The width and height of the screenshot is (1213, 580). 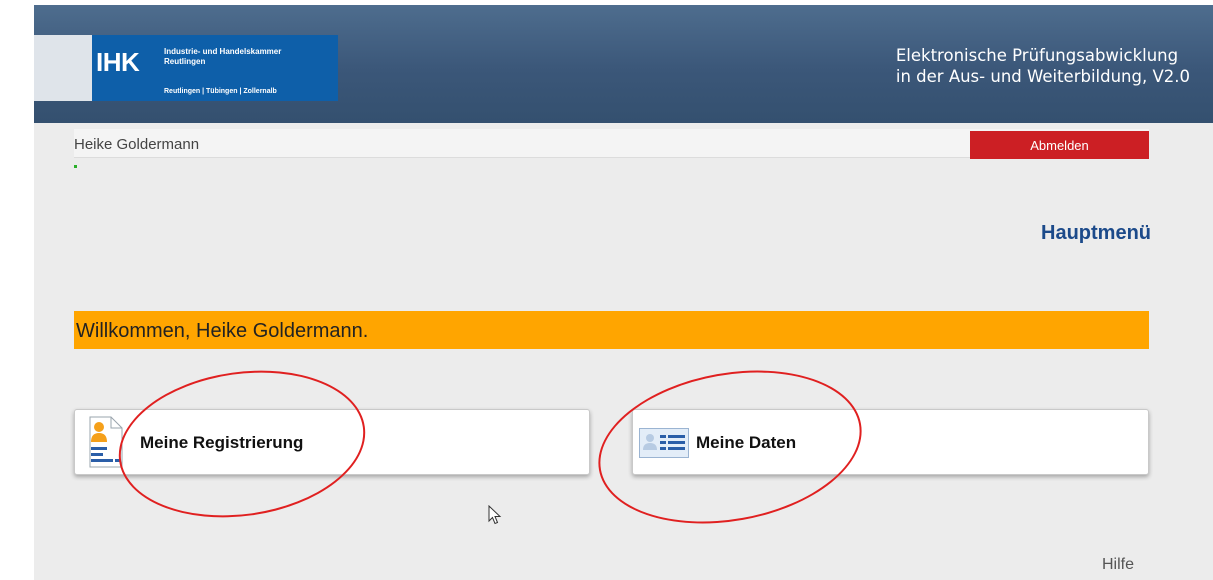 What do you see at coordinates (222, 331) in the screenshot?
I see `welcome-text: Willkommen, Heike Goldermann.` at bounding box center [222, 331].